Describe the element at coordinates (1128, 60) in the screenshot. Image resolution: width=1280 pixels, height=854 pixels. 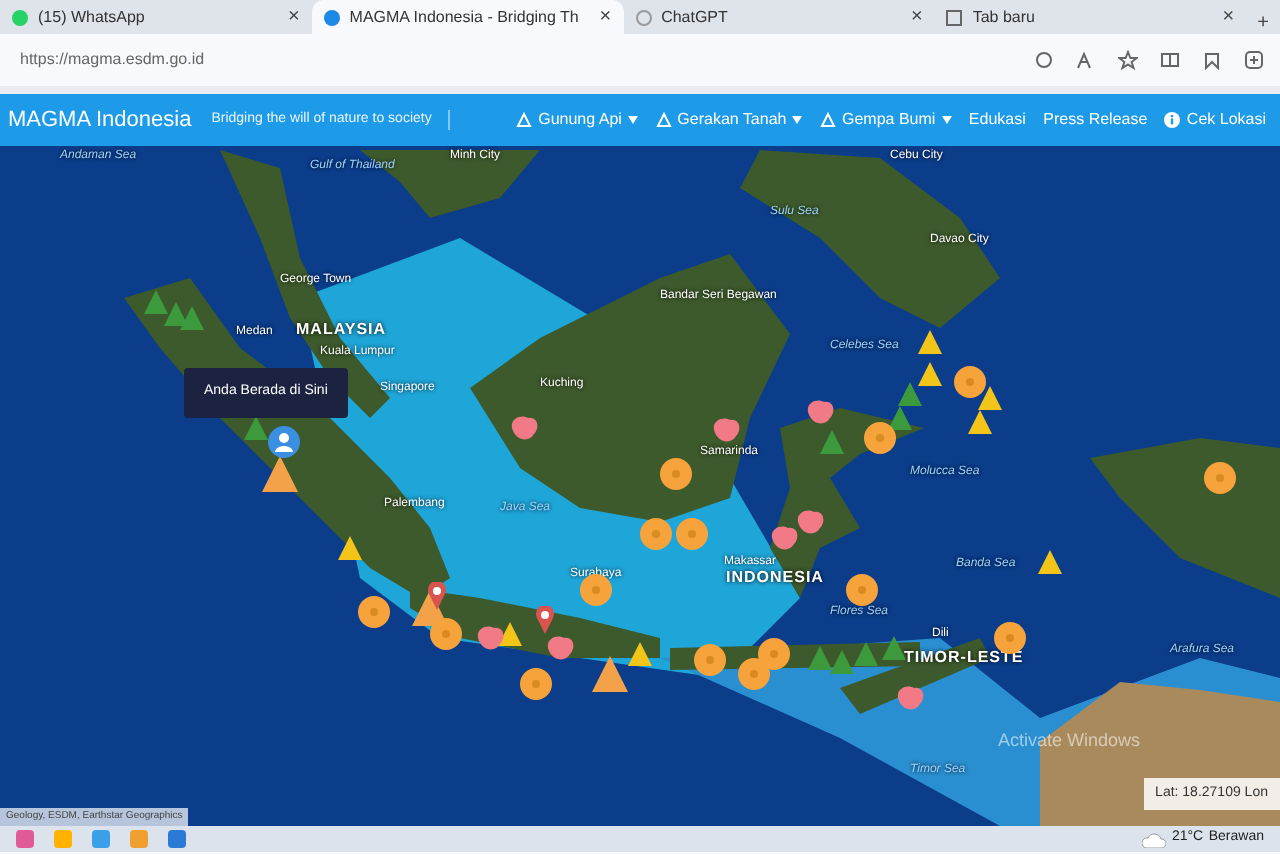
I see `star-icon` at that location.